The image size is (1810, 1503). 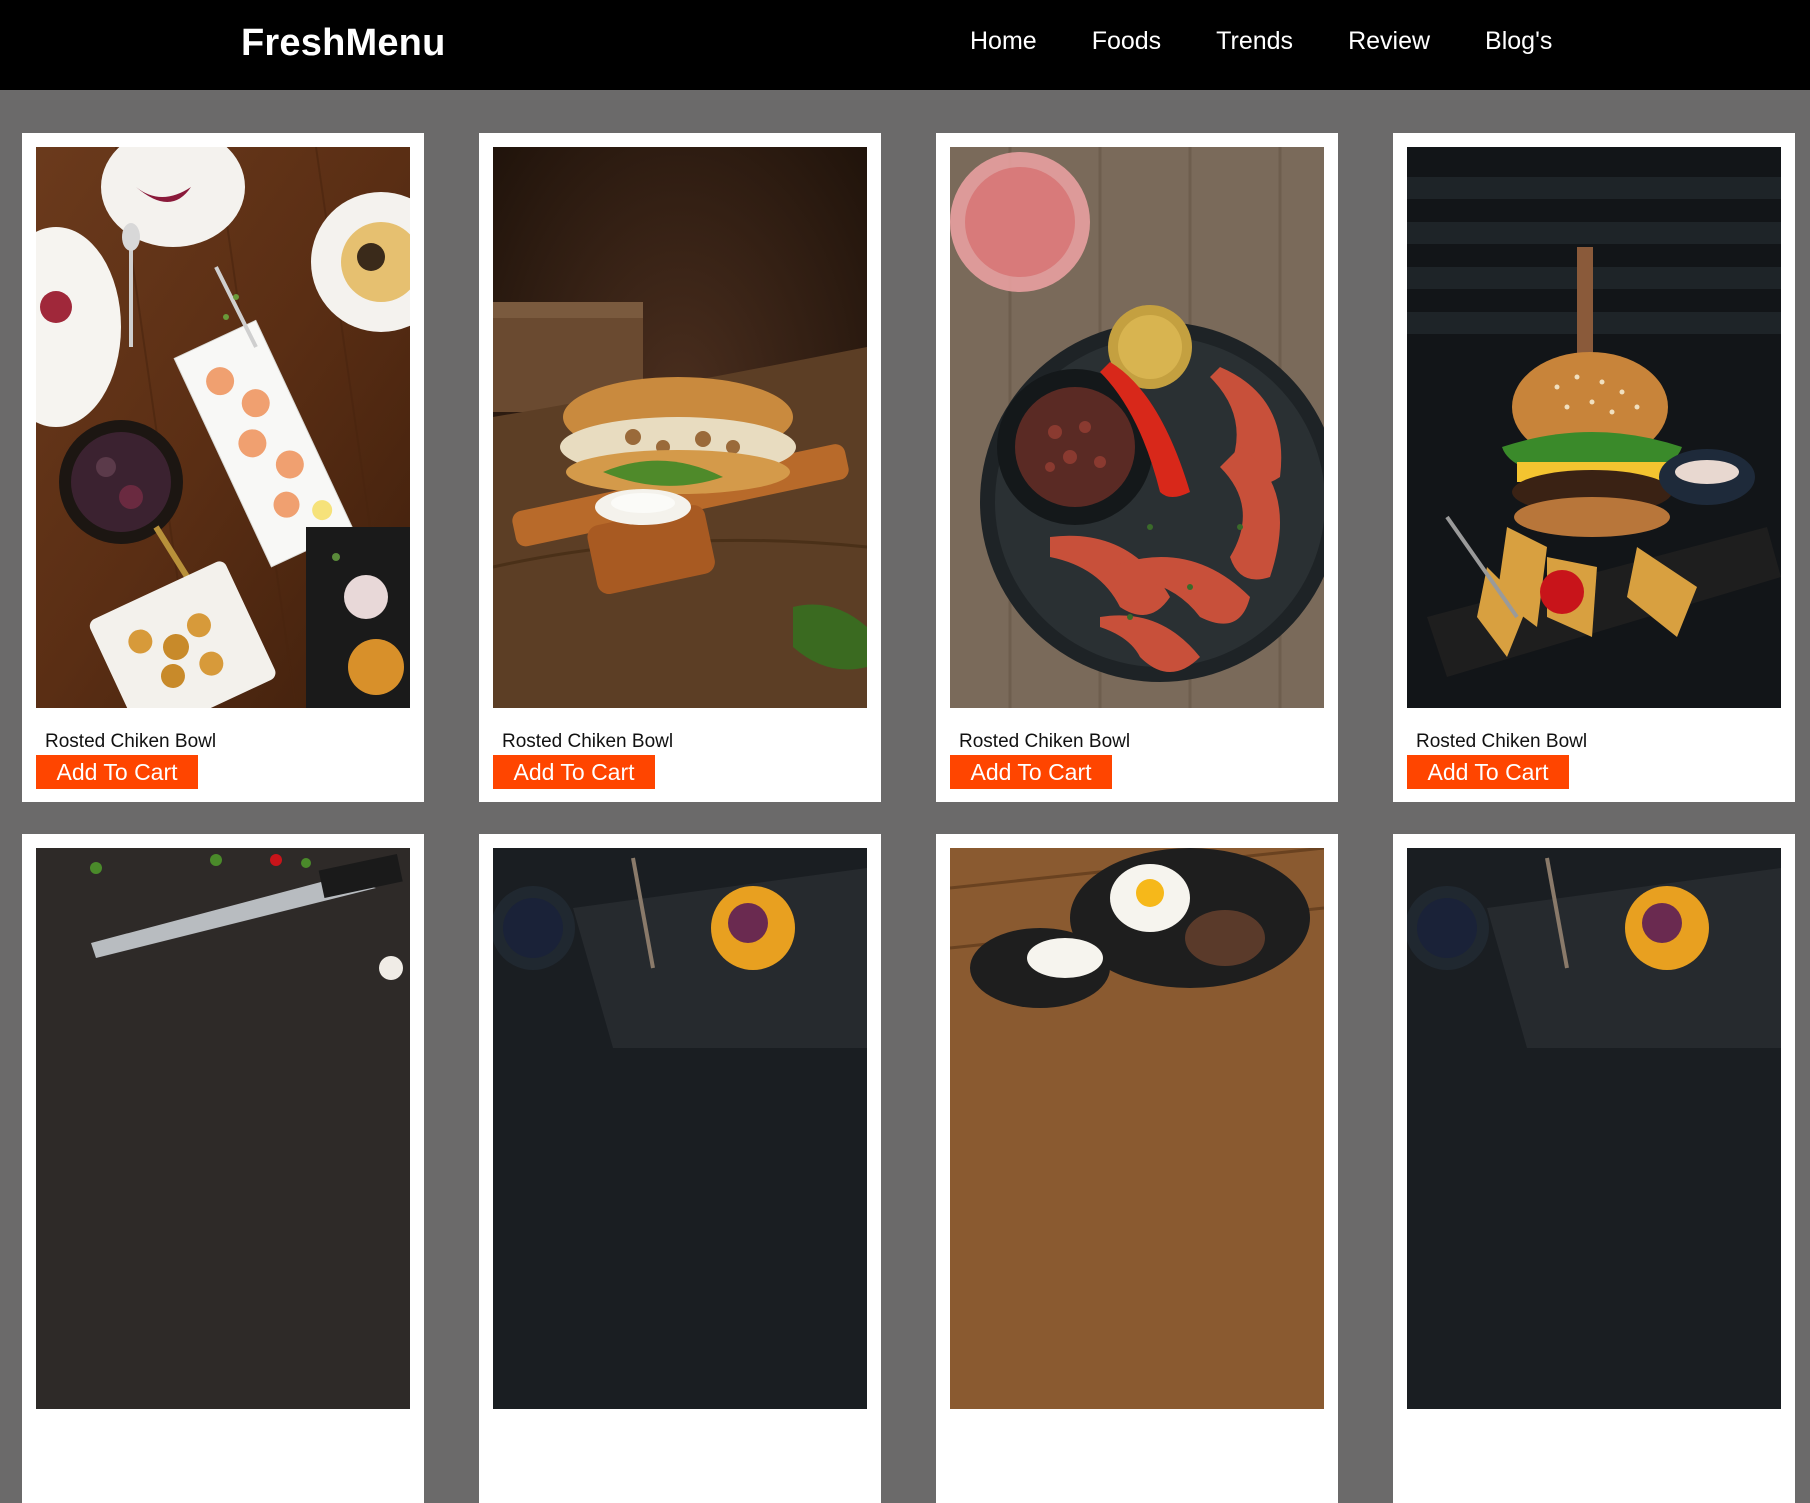 I want to click on food-photo-sandwich, so click(x=680, y=427).